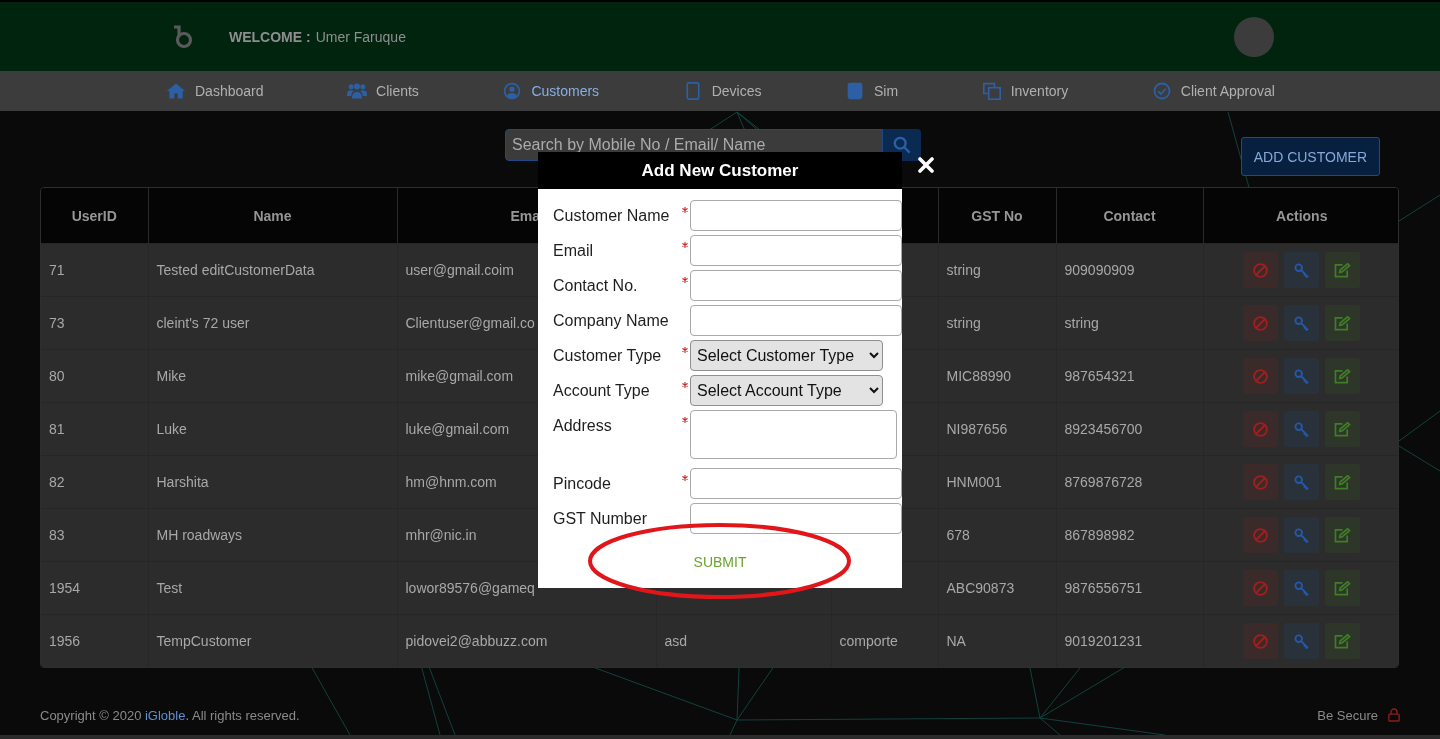 This screenshot has width=1440, height=739. What do you see at coordinates (94, 588) in the screenshot?
I see `table-cell: 1954` at bounding box center [94, 588].